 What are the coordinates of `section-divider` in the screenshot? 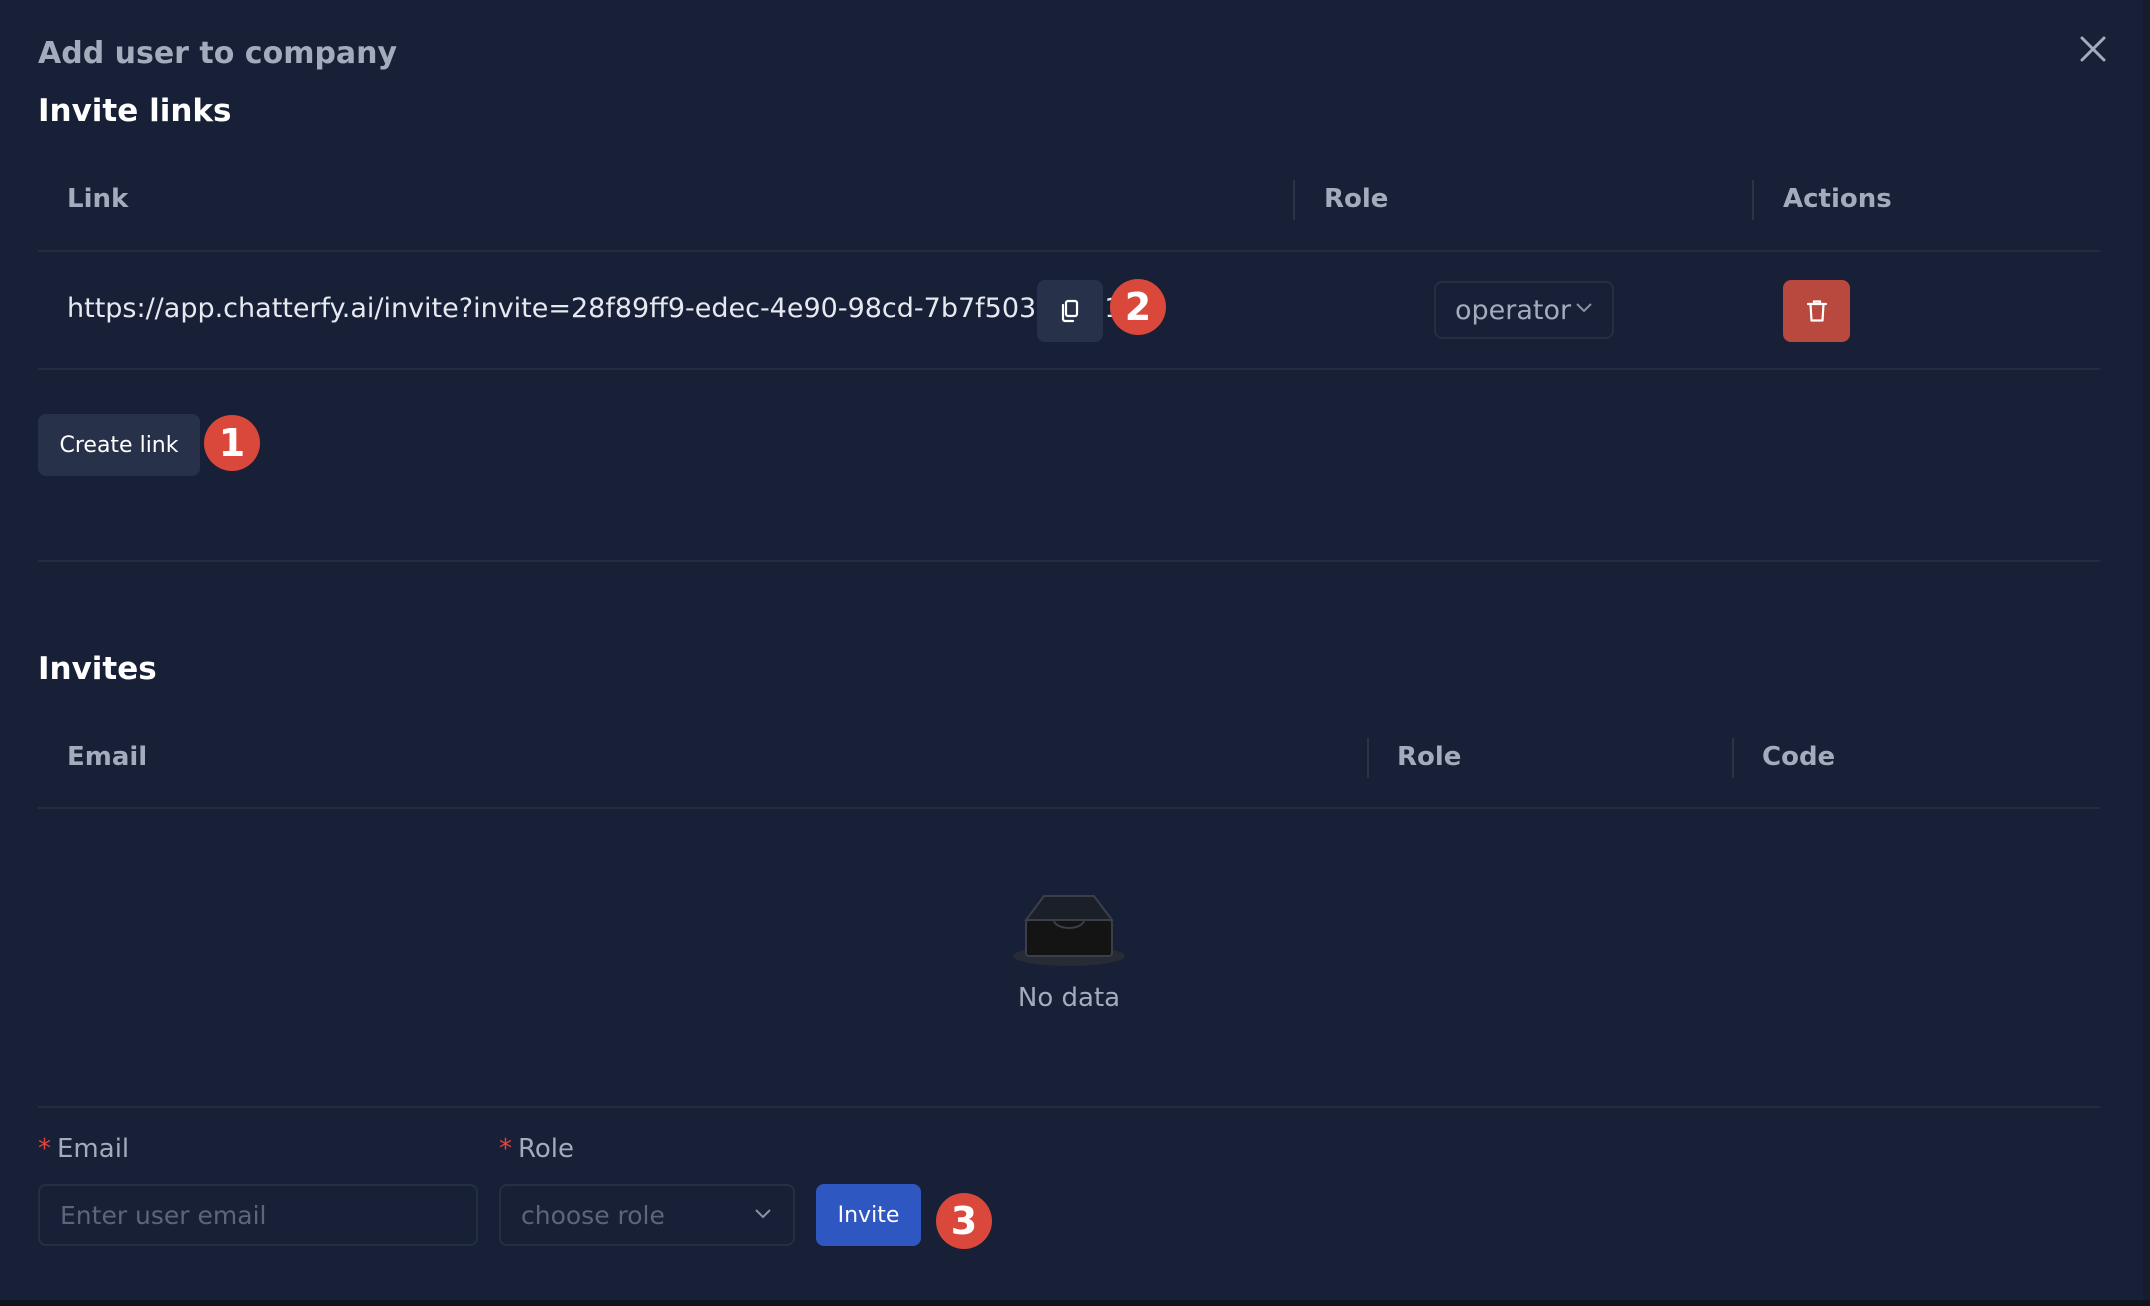 It's located at (1069, 561).